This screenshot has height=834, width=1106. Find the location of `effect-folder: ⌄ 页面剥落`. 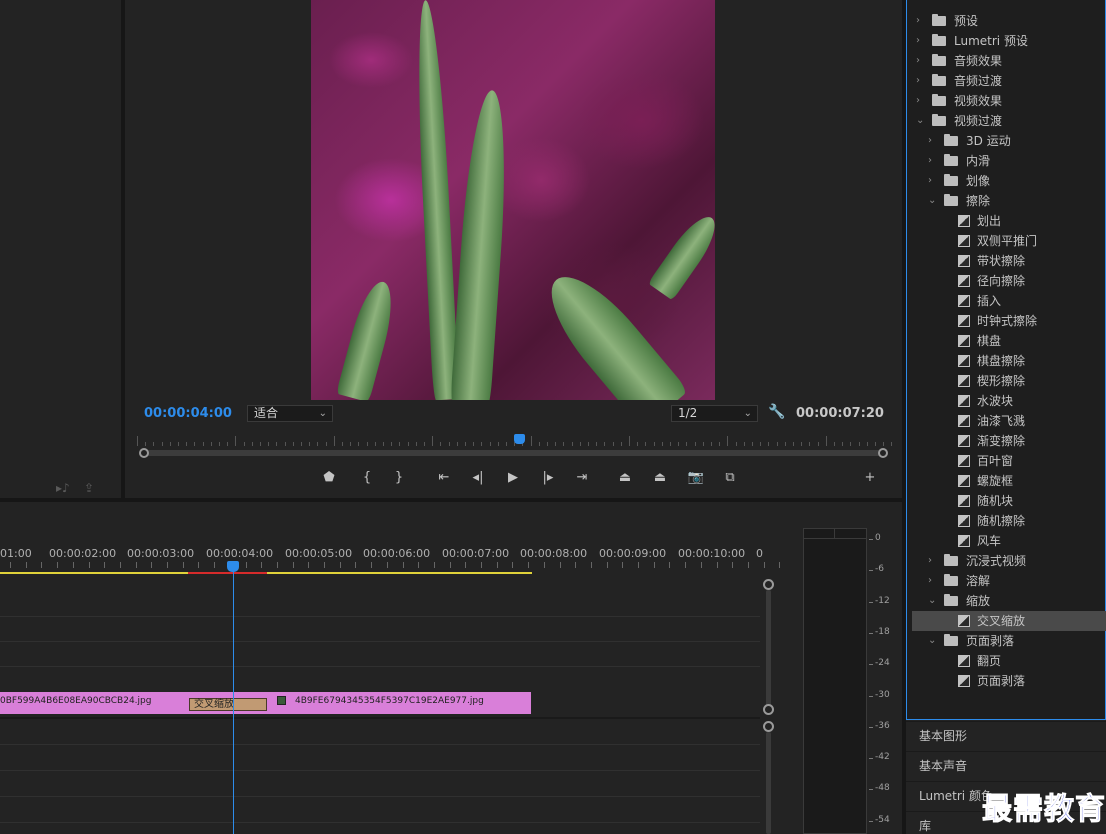

effect-folder: ⌄ 页面剥落 is located at coordinates (1009, 641).